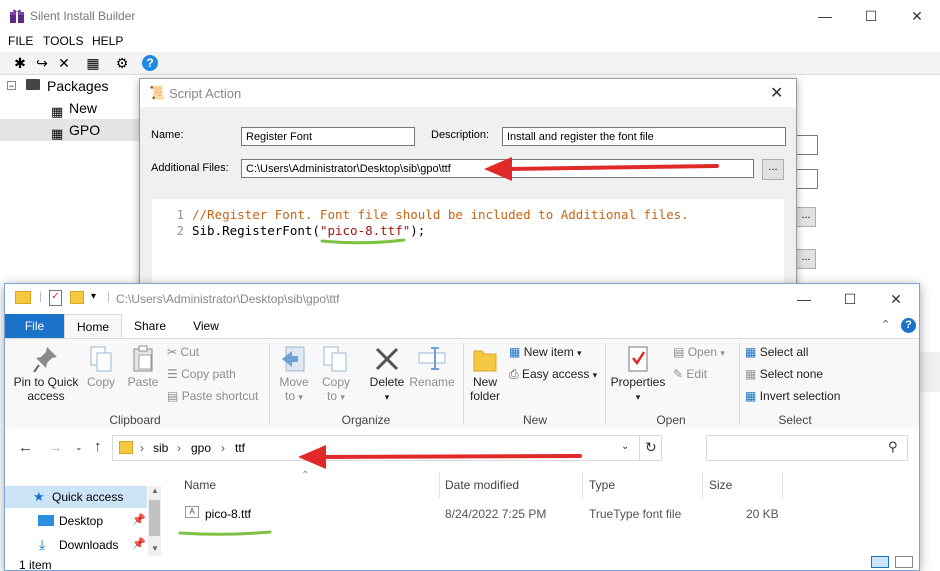 The width and height of the screenshot is (940, 571). Describe the element at coordinates (885, 324) in the screenshot. I see `chevron-up-icon: ⌃` at that location.